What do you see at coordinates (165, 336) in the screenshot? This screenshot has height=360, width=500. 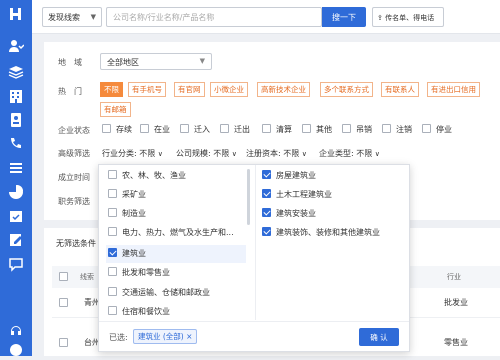 I see `selected-chip: 建筑业 (全部) ×` at bounding box center [165, 336].